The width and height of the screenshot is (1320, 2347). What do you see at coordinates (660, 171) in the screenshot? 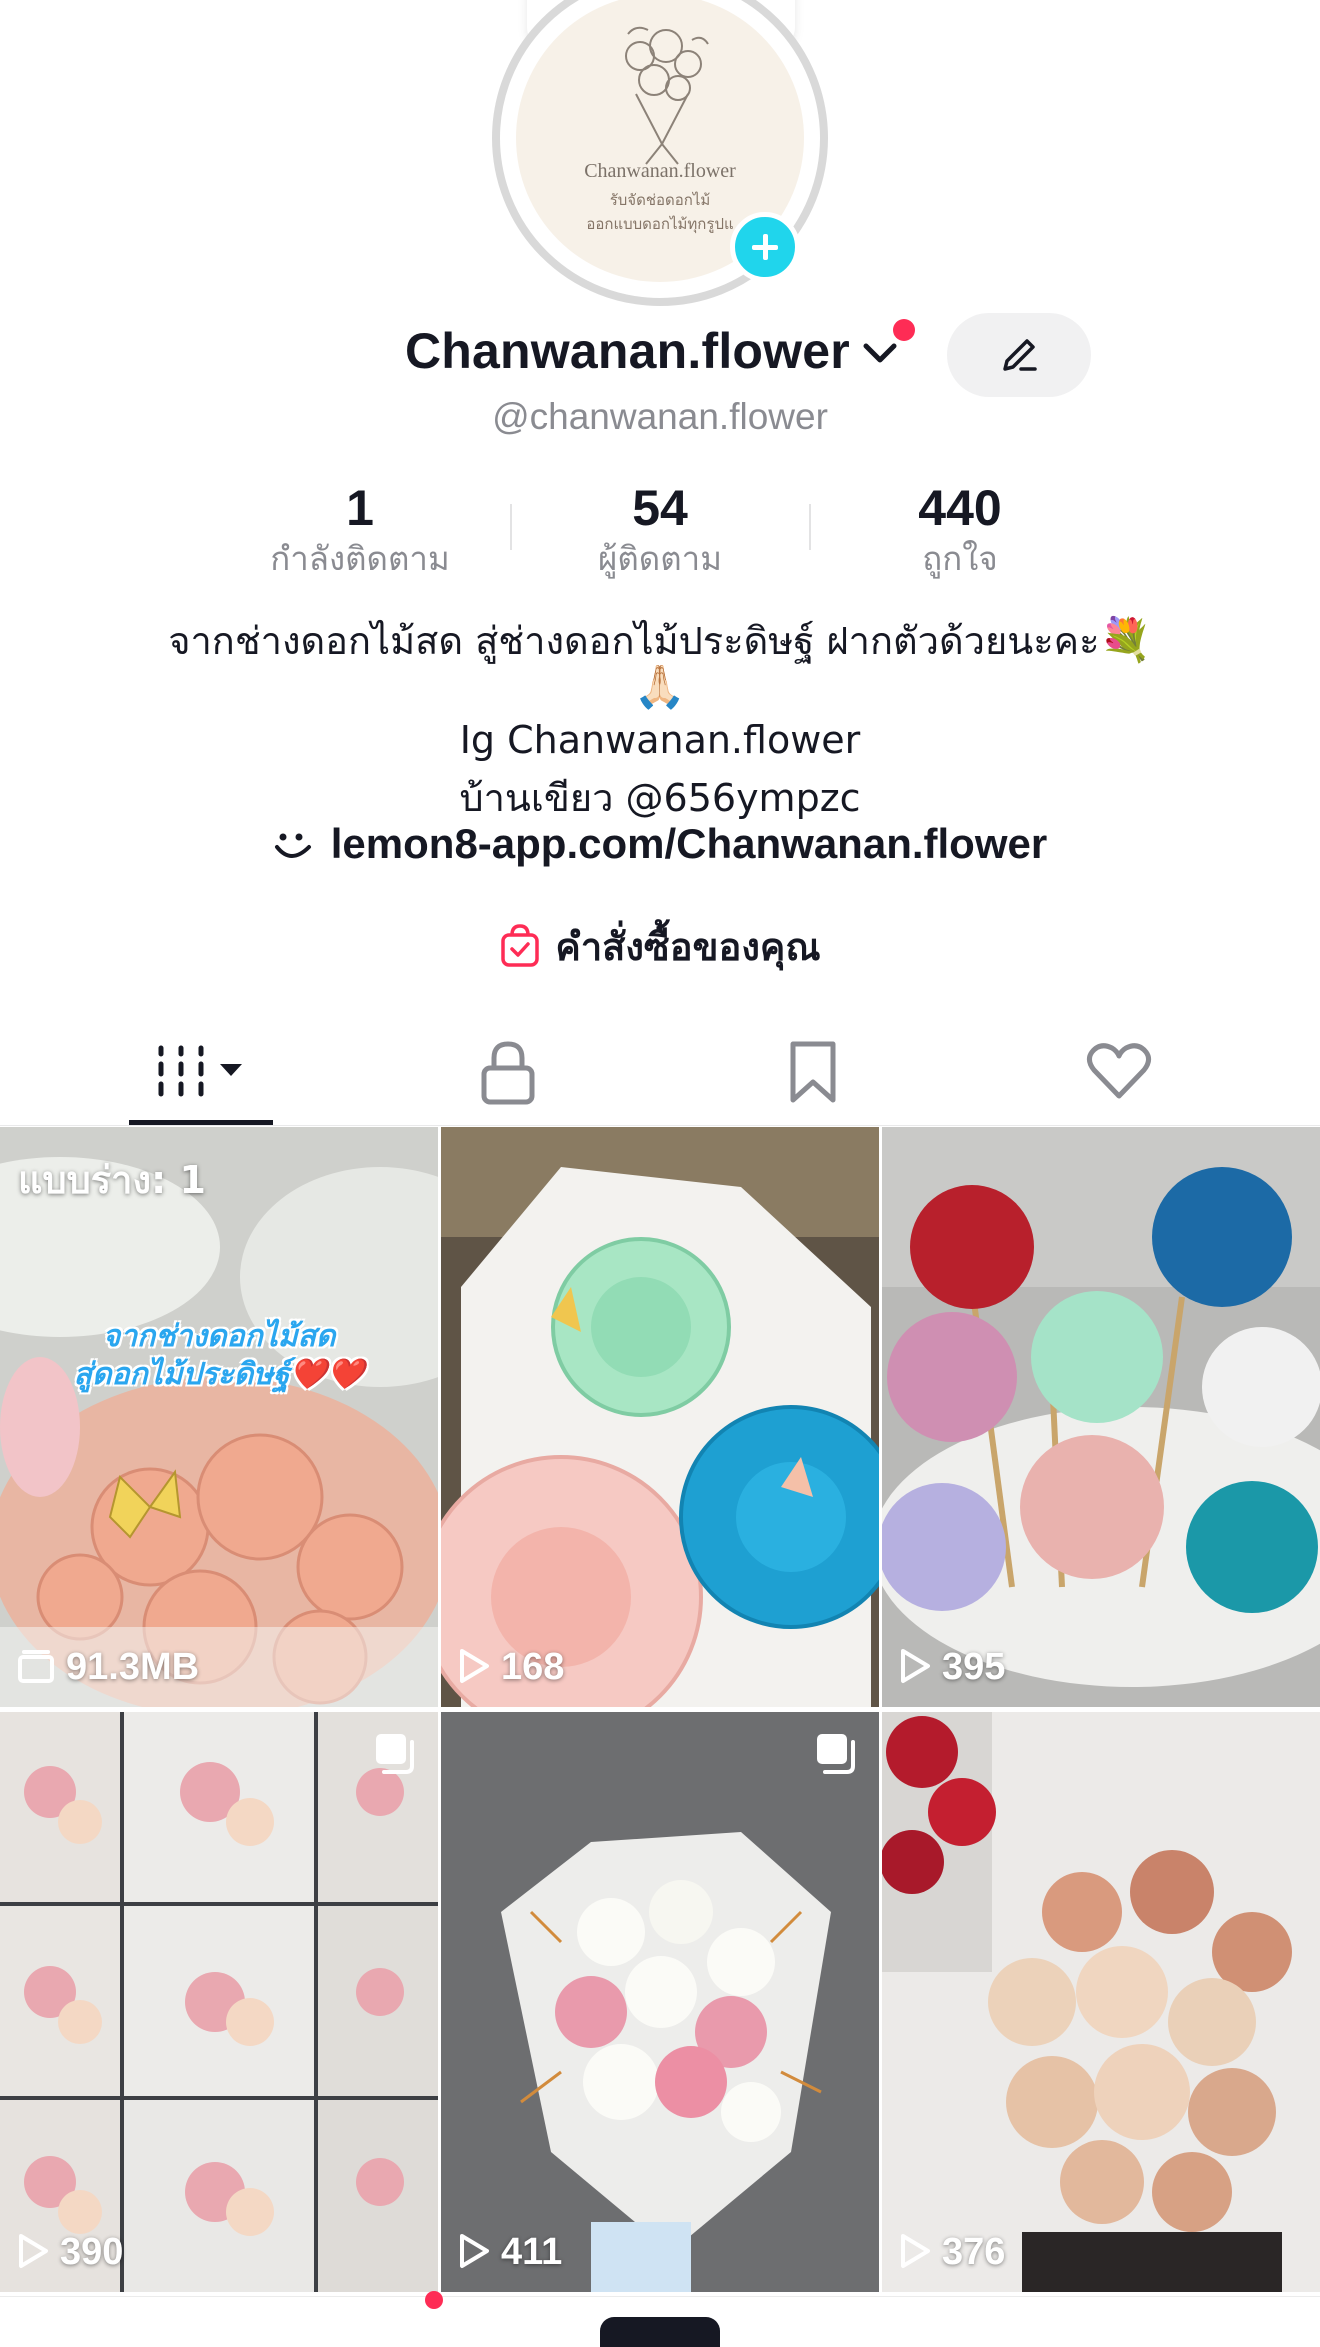
I see `avatar-name-text: Chanwanan.flower` at bounding box center [660, 171].